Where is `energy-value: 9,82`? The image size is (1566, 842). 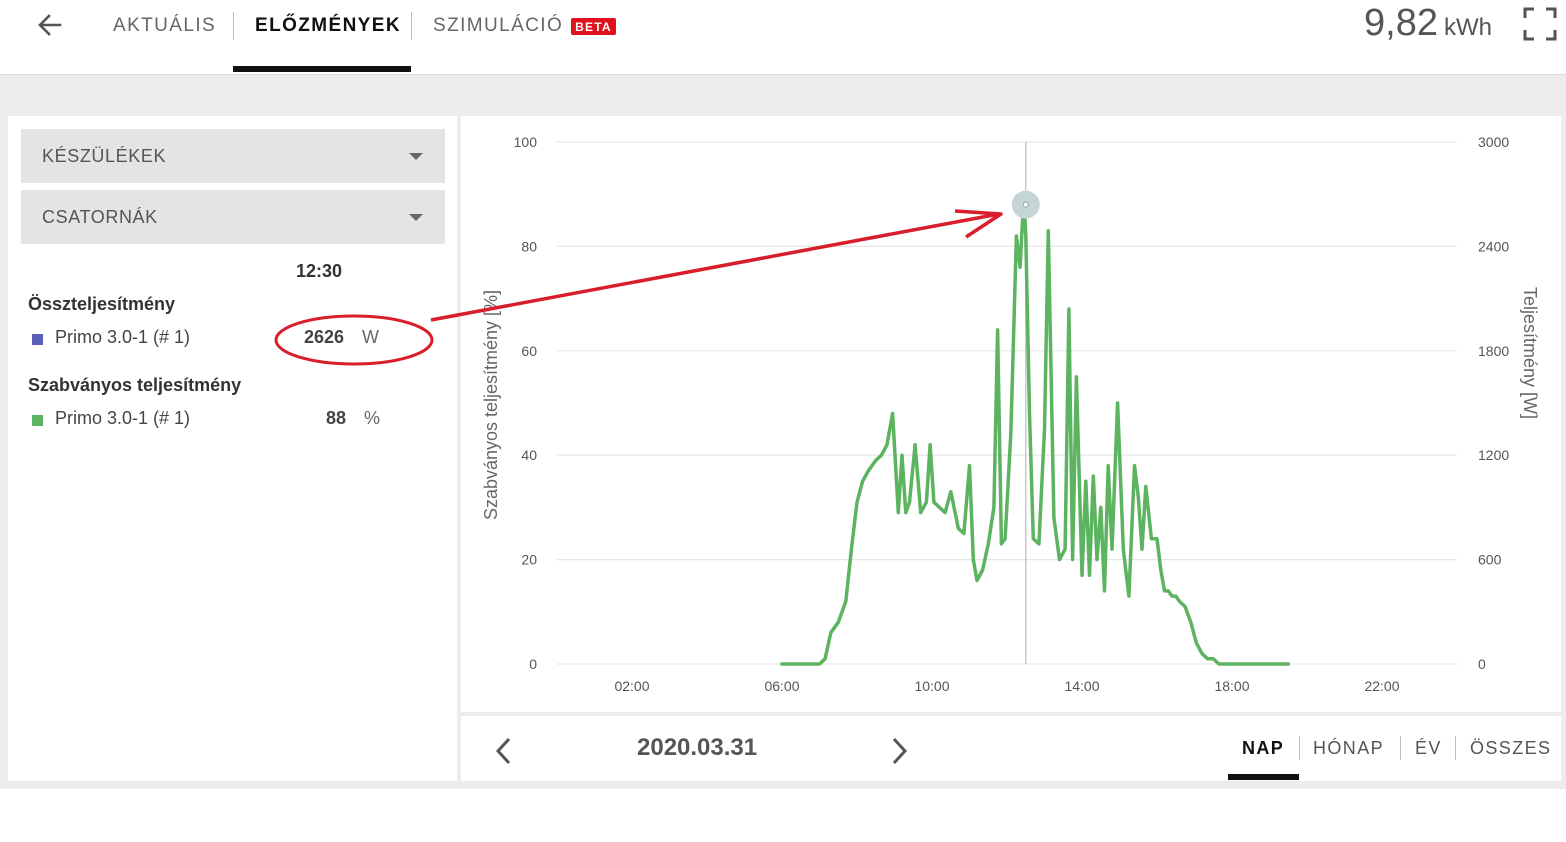 energy-value: 9,82 is located at coordinates (1401, 23).